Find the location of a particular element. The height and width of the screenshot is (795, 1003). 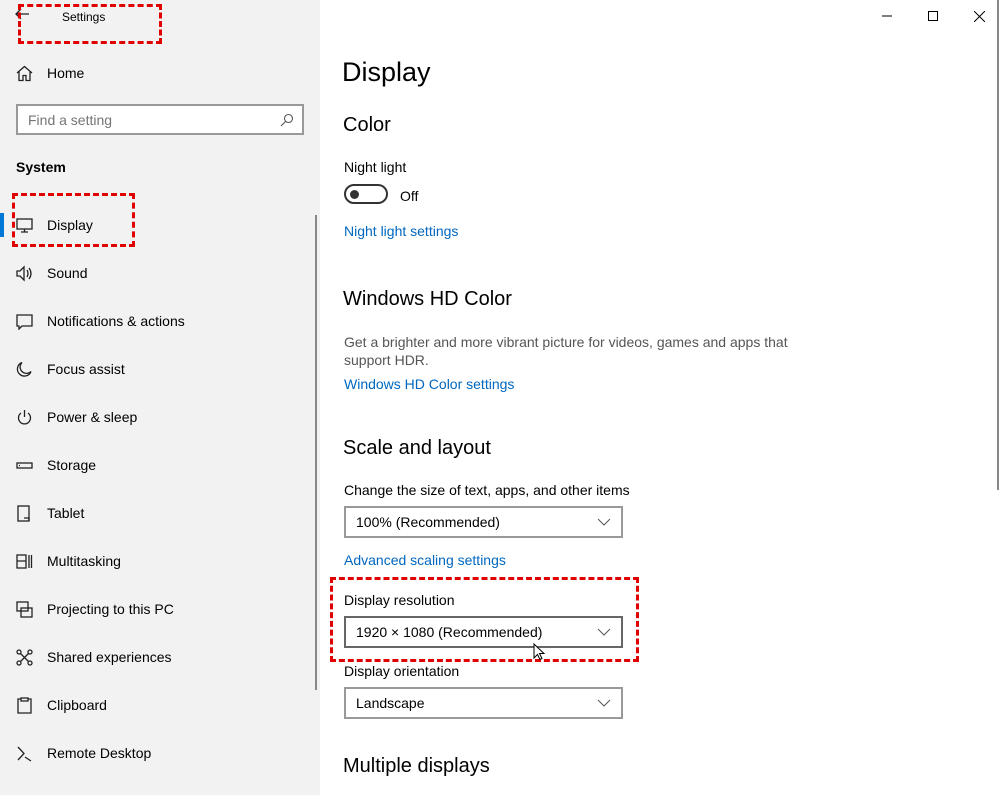

sidebar-item-label: Notifications & actions is located at coordinates (116, 321).